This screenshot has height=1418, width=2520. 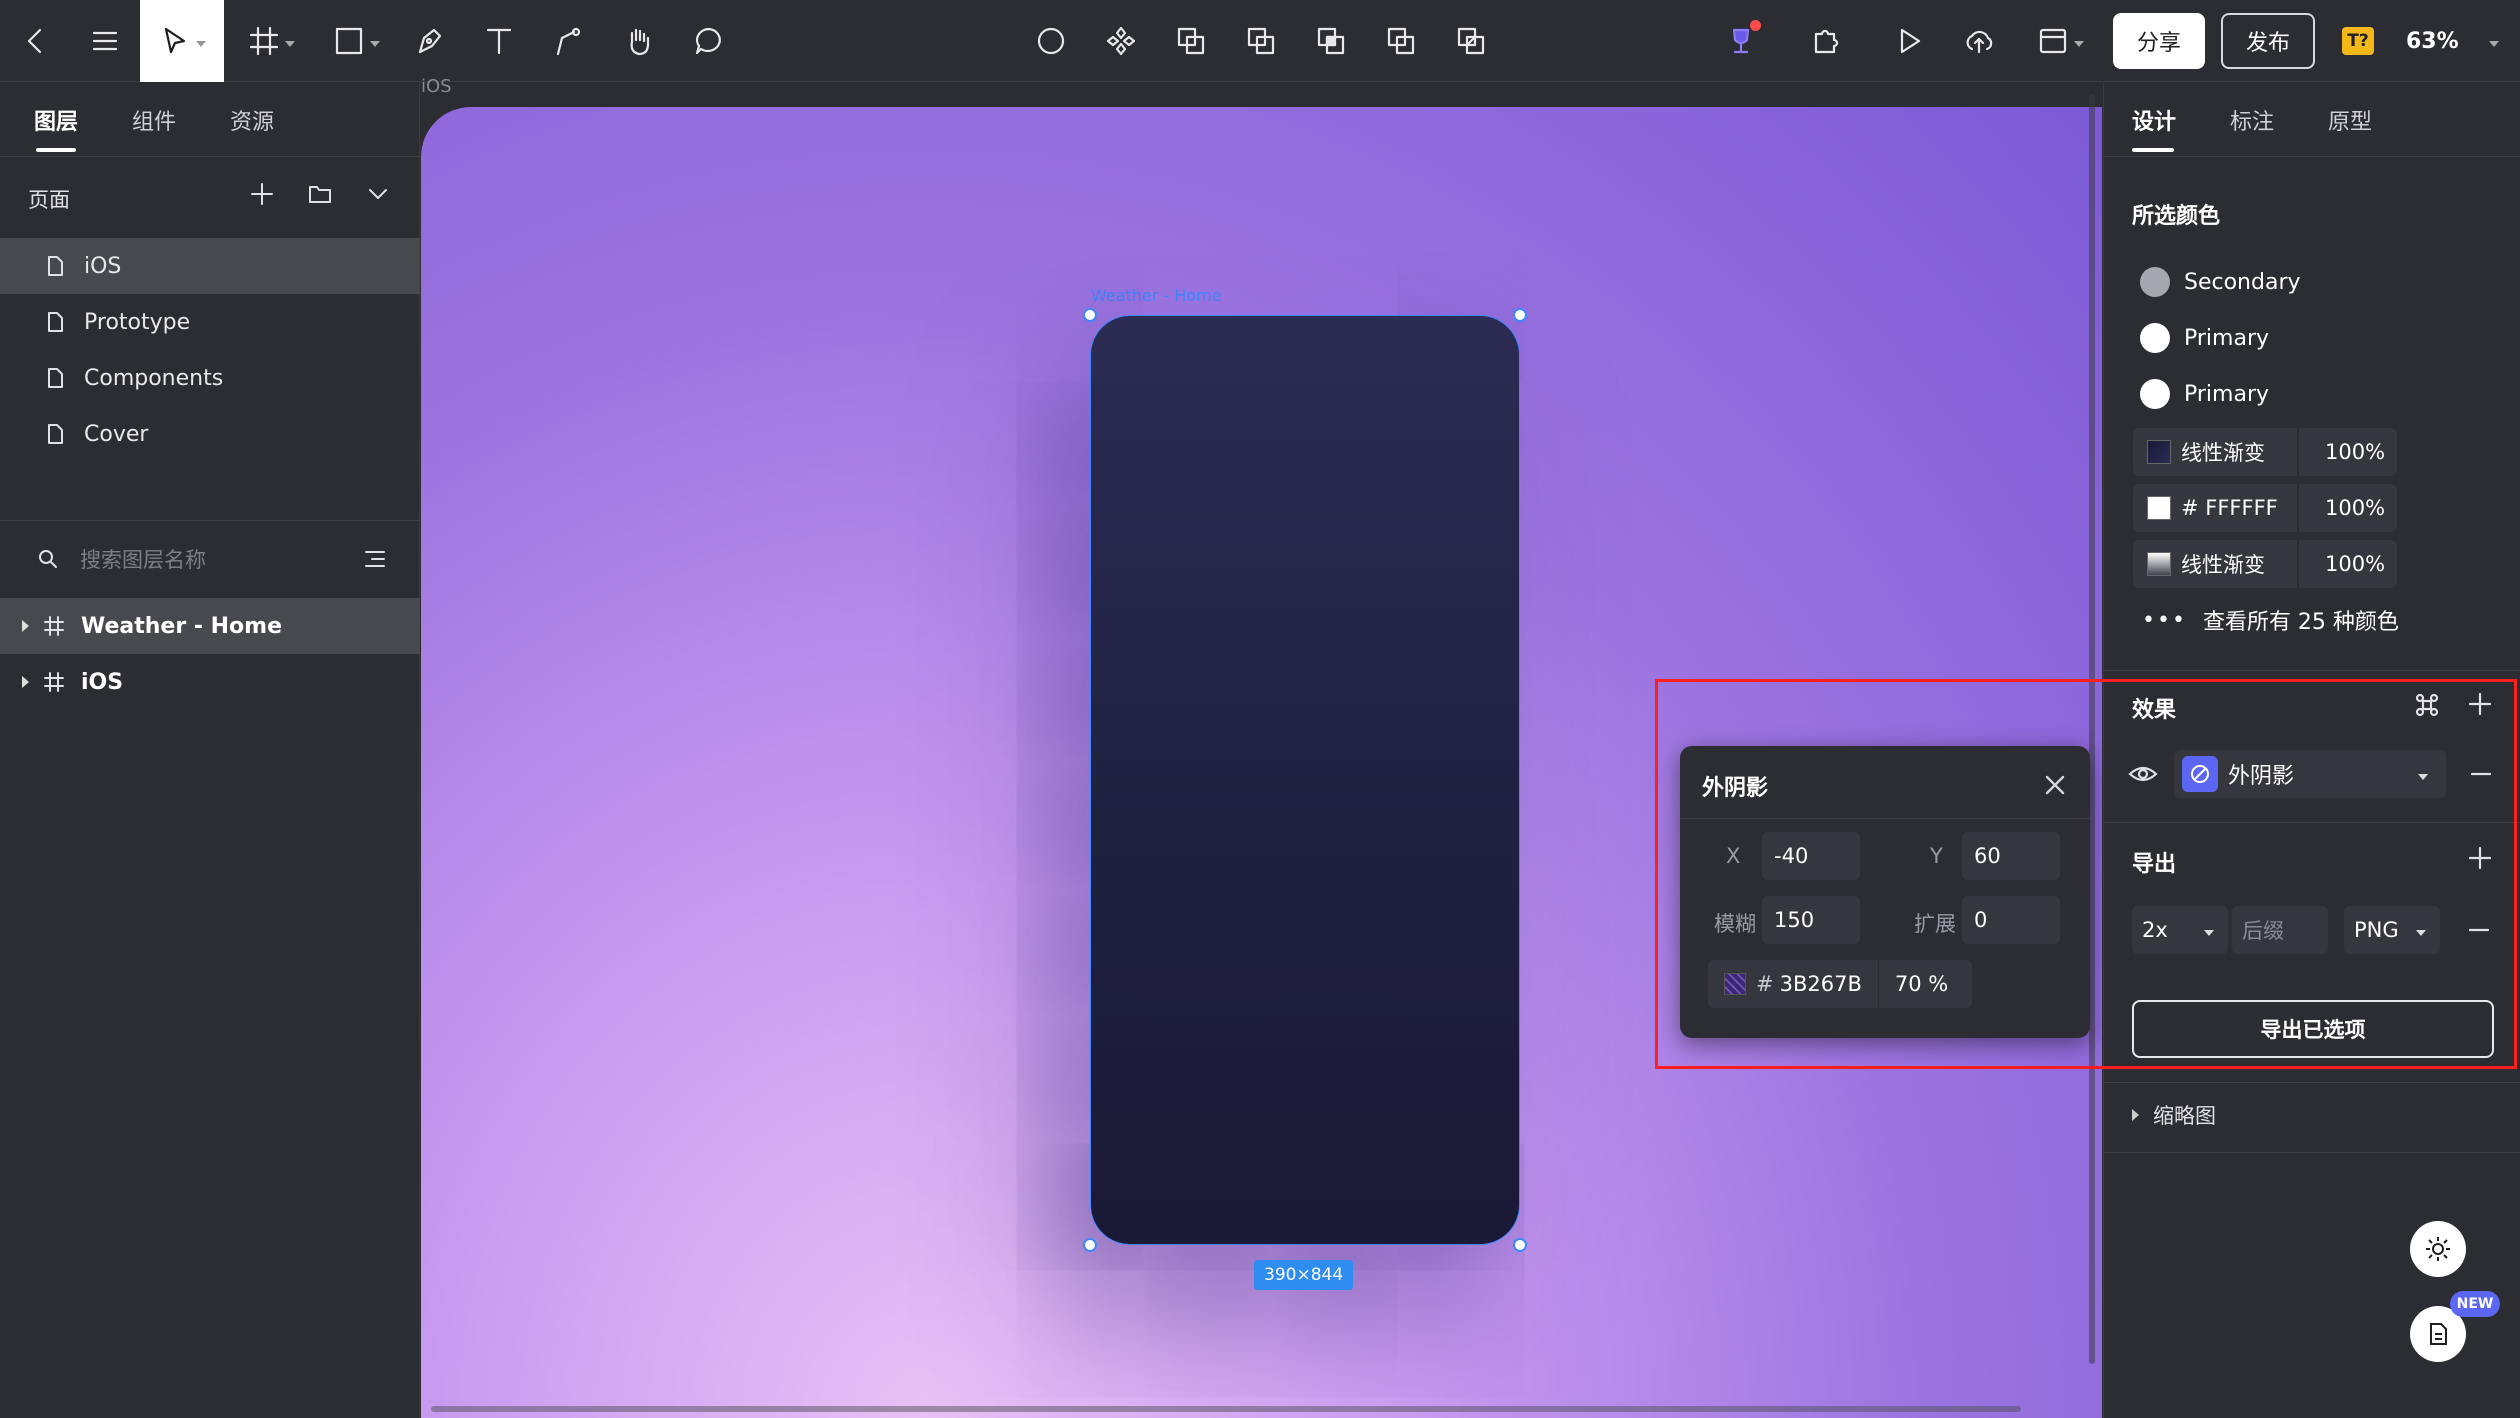 What do you see at coordinates (210, 378) in the screenshot?
I see `page-item-components: Components` at bounding box center [210, 378].